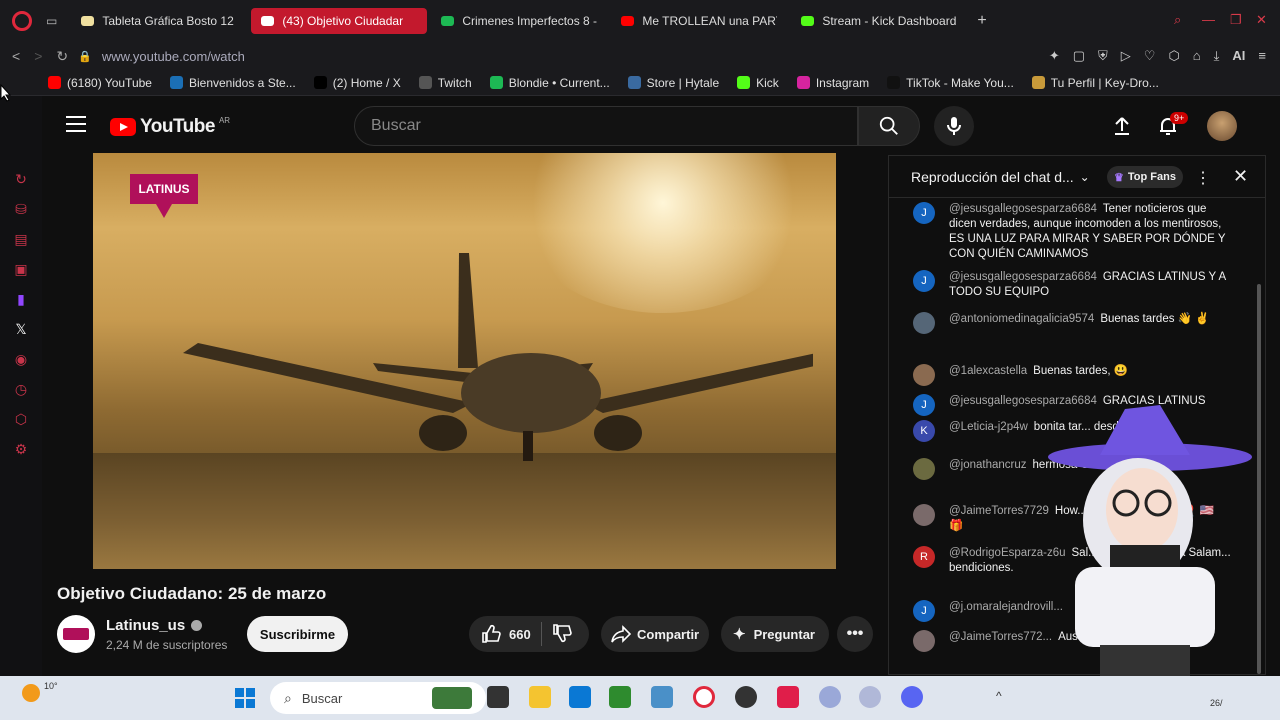 The image size is (1280, 720). Describe the element at coordinates (100, 83) in the screenshot. I see `bookmark-1: (6180) YouTube` at that location.